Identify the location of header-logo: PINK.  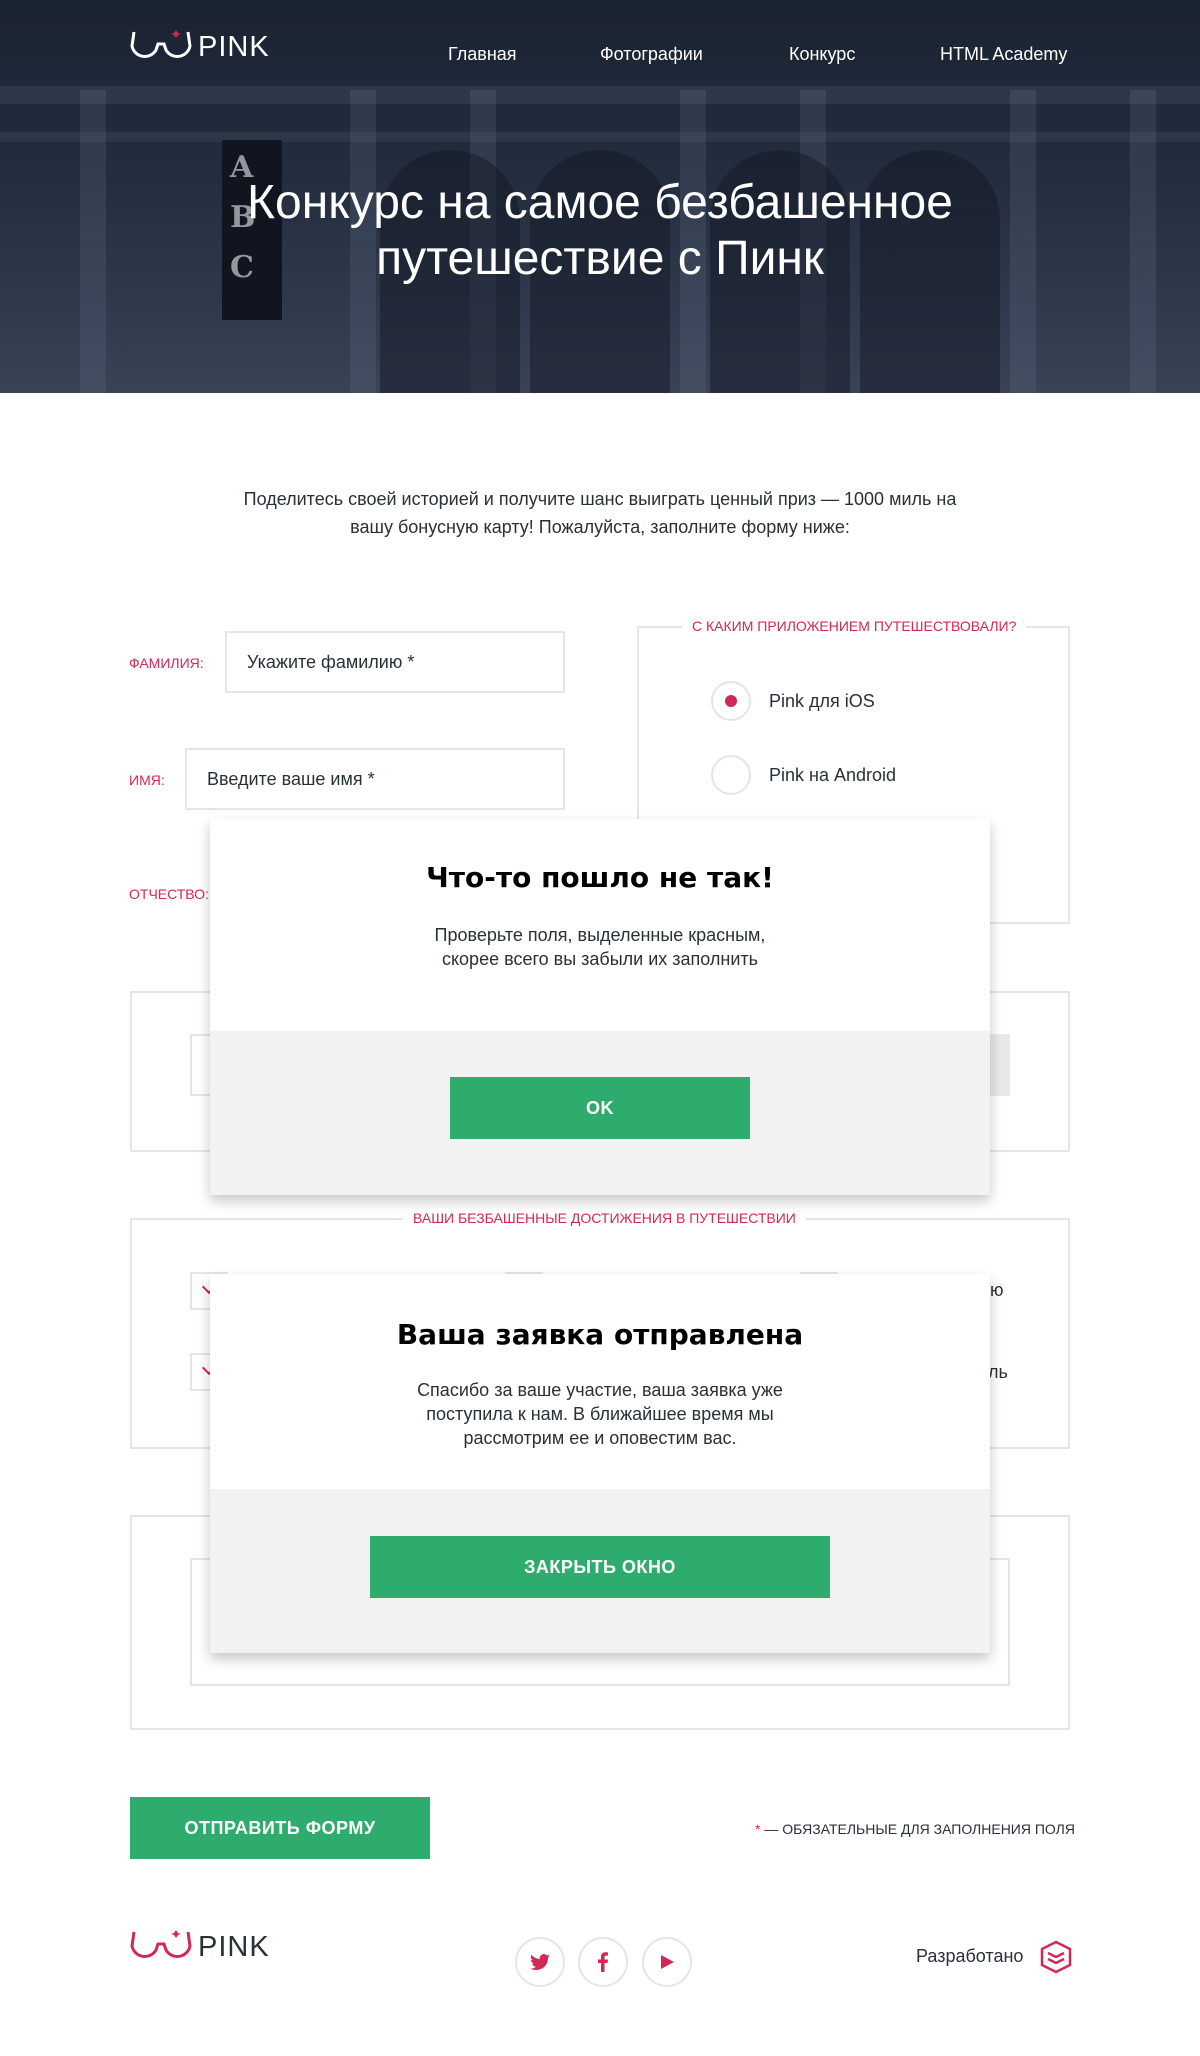
(200, 47).